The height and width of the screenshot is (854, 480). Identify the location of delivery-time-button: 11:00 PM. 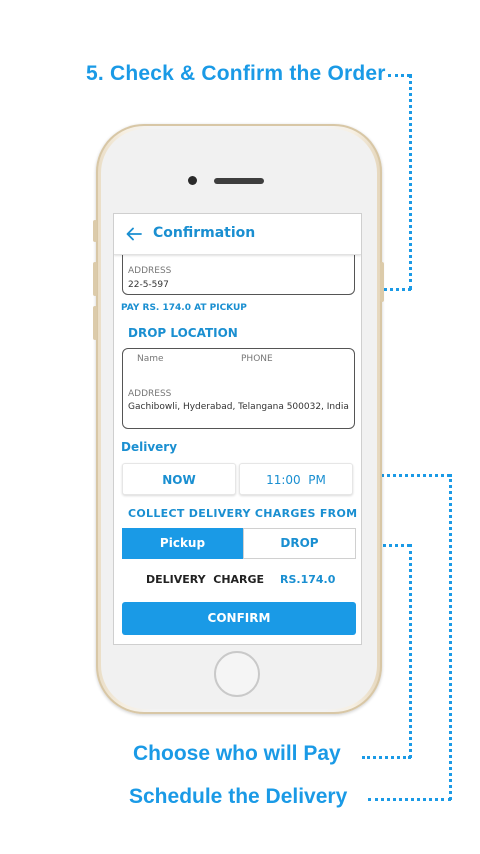
(296, 479).